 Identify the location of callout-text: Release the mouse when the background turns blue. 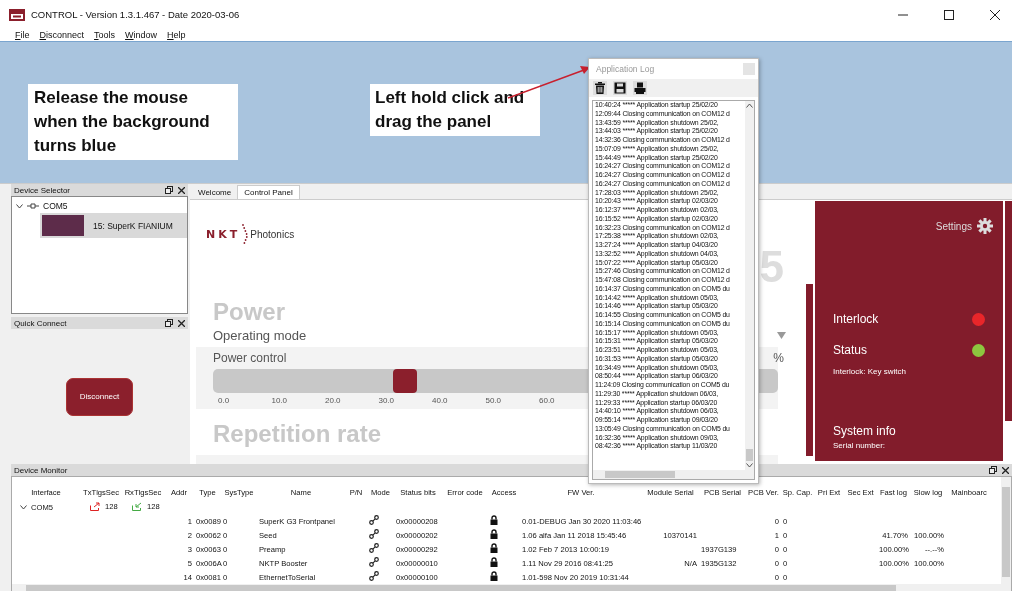
(133, 122).